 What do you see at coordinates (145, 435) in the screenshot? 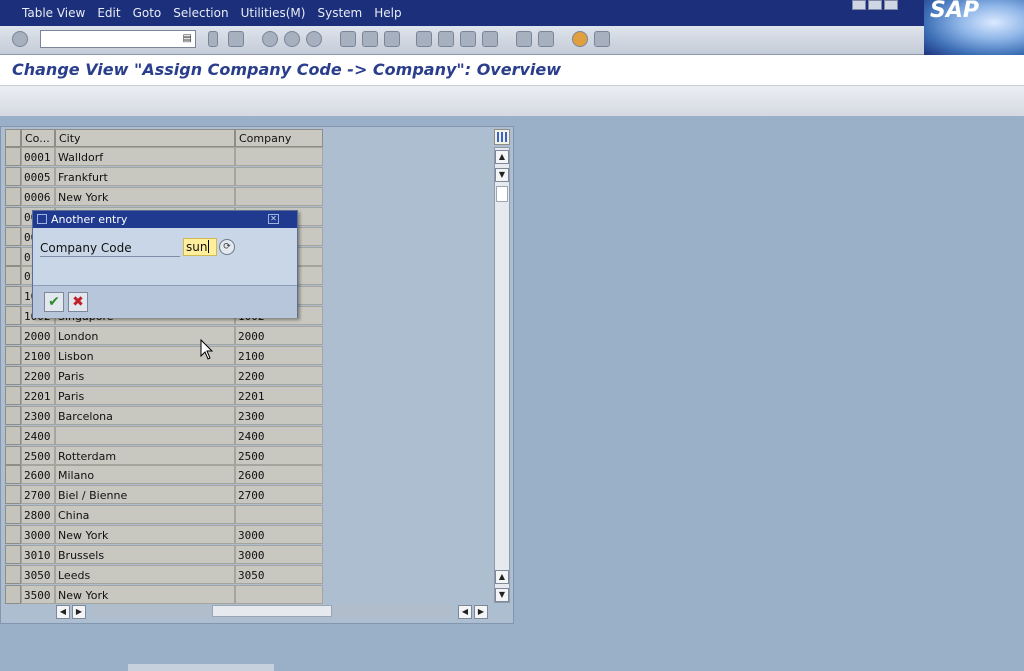
I see `cell-city` at bounding box center [145, 435].